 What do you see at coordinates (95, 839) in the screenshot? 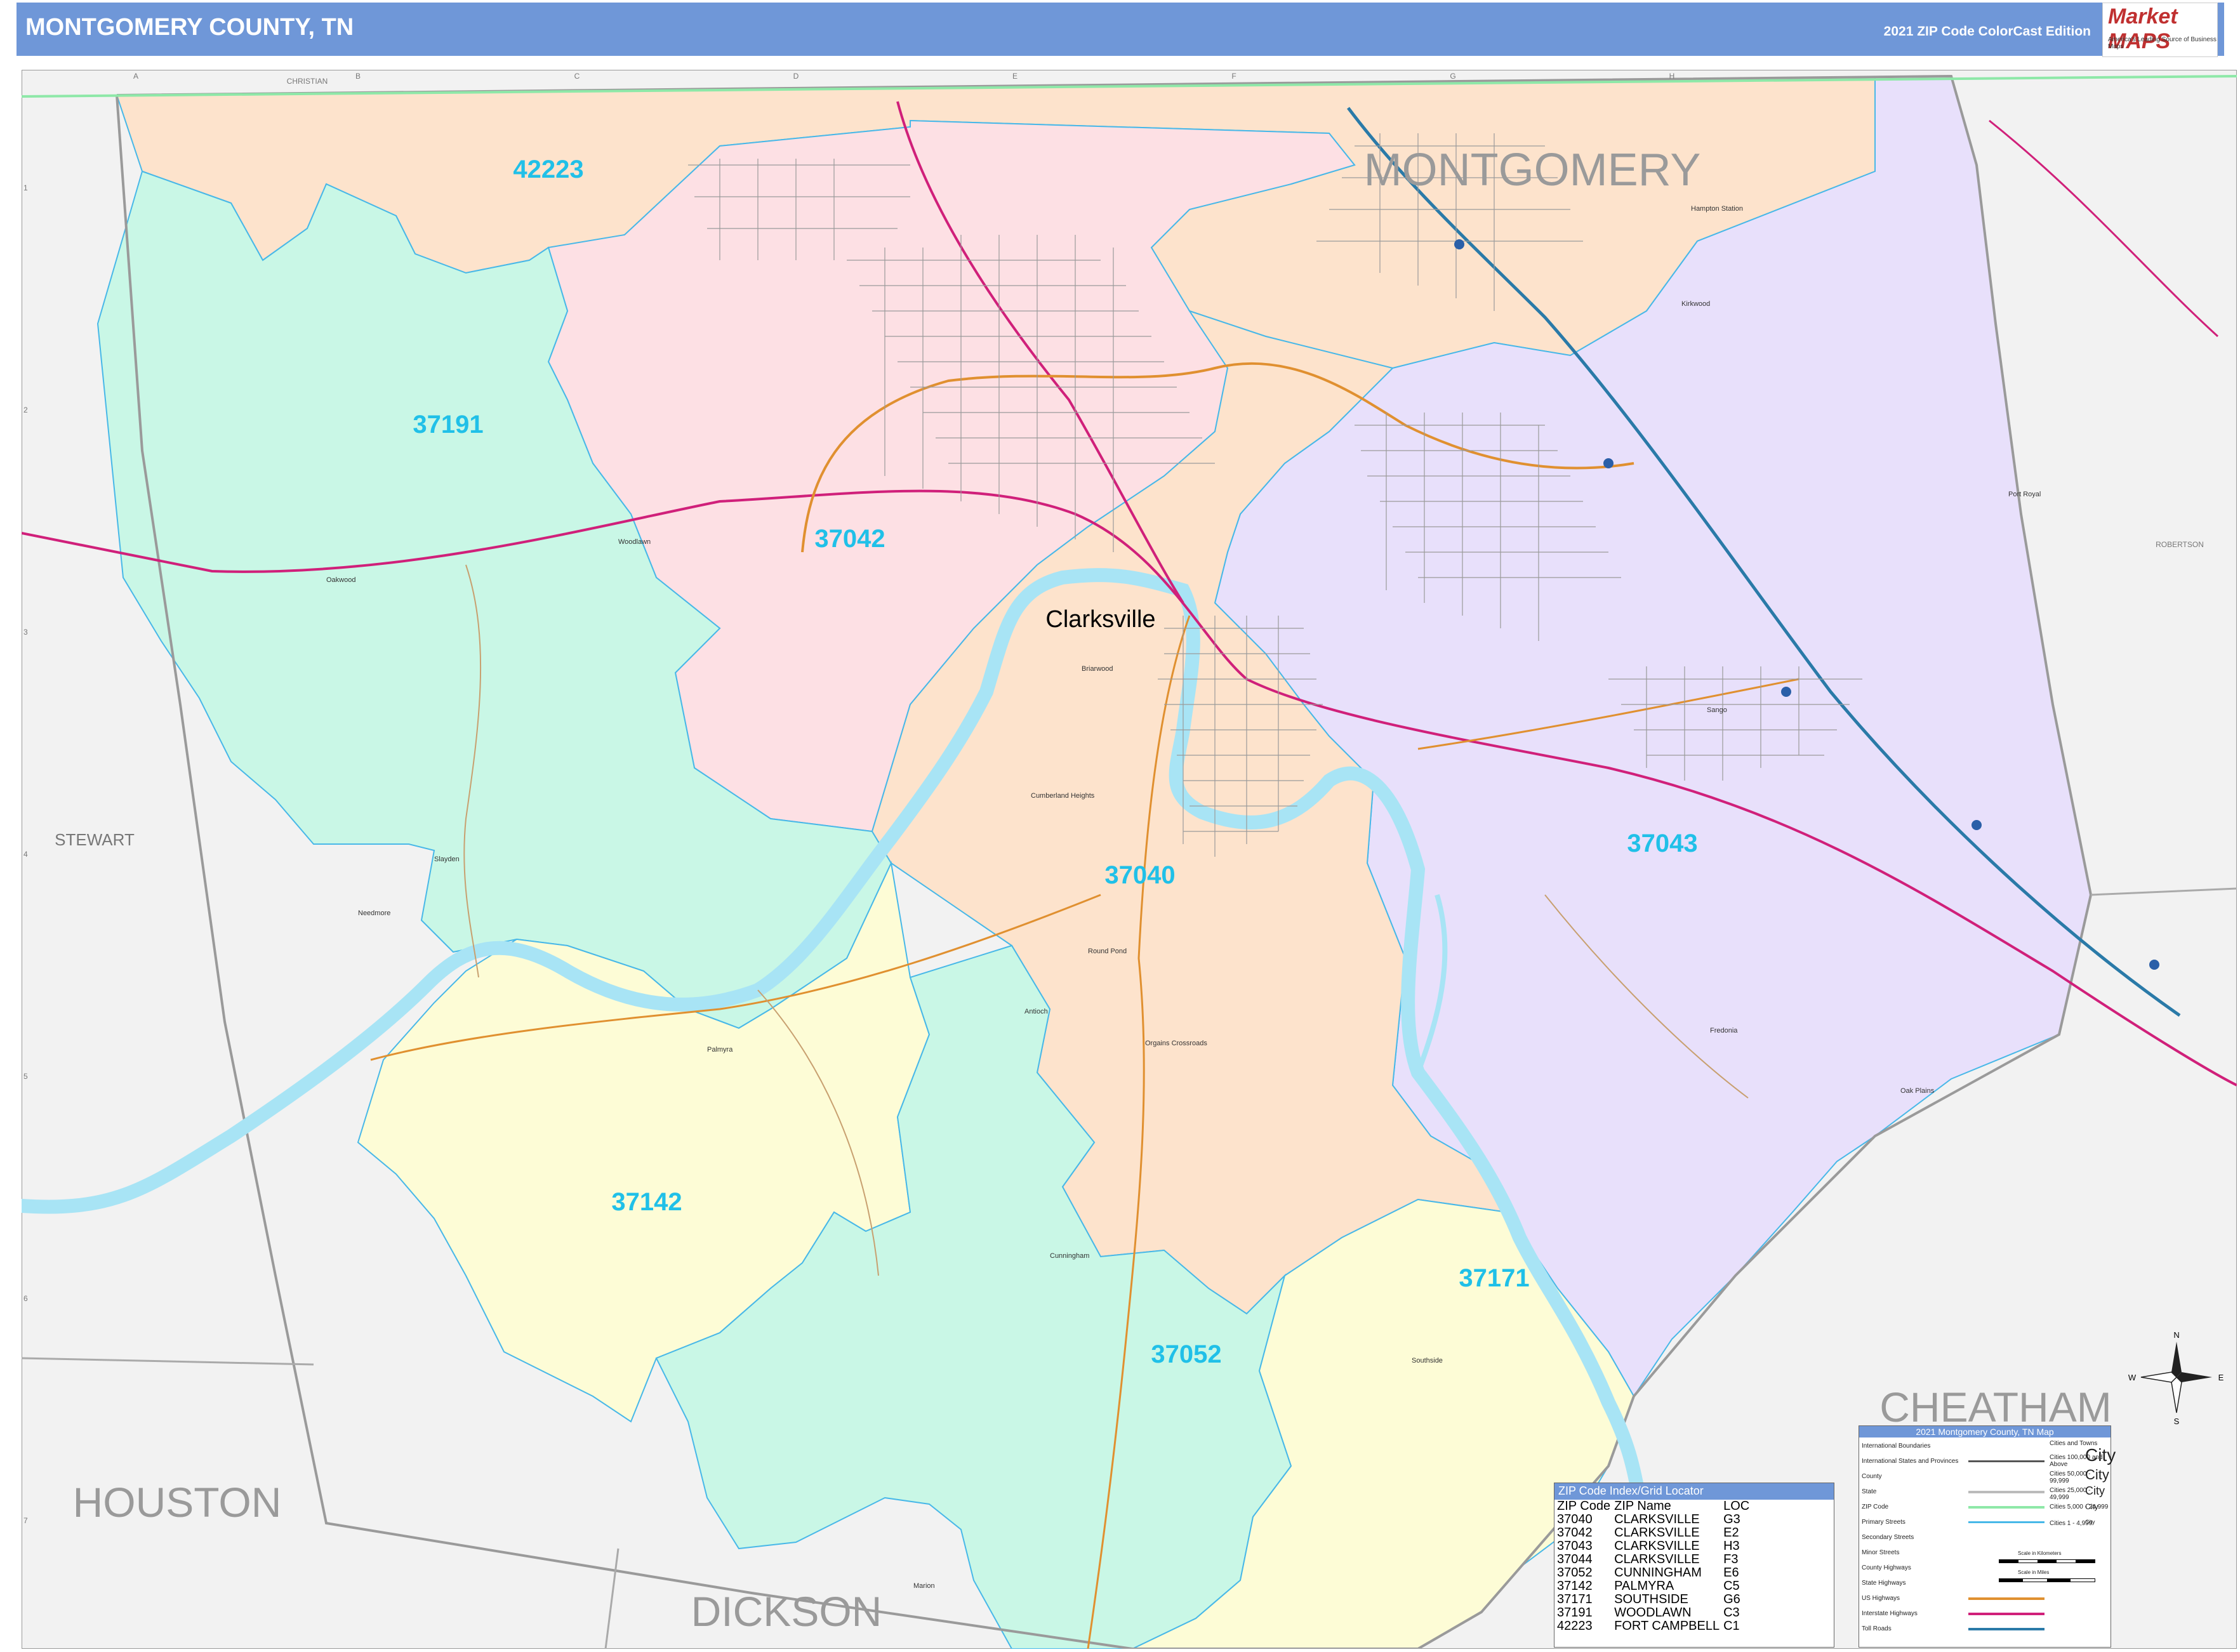
I see `county-label-stewart: STEWART` at bounding box center [95, 839].